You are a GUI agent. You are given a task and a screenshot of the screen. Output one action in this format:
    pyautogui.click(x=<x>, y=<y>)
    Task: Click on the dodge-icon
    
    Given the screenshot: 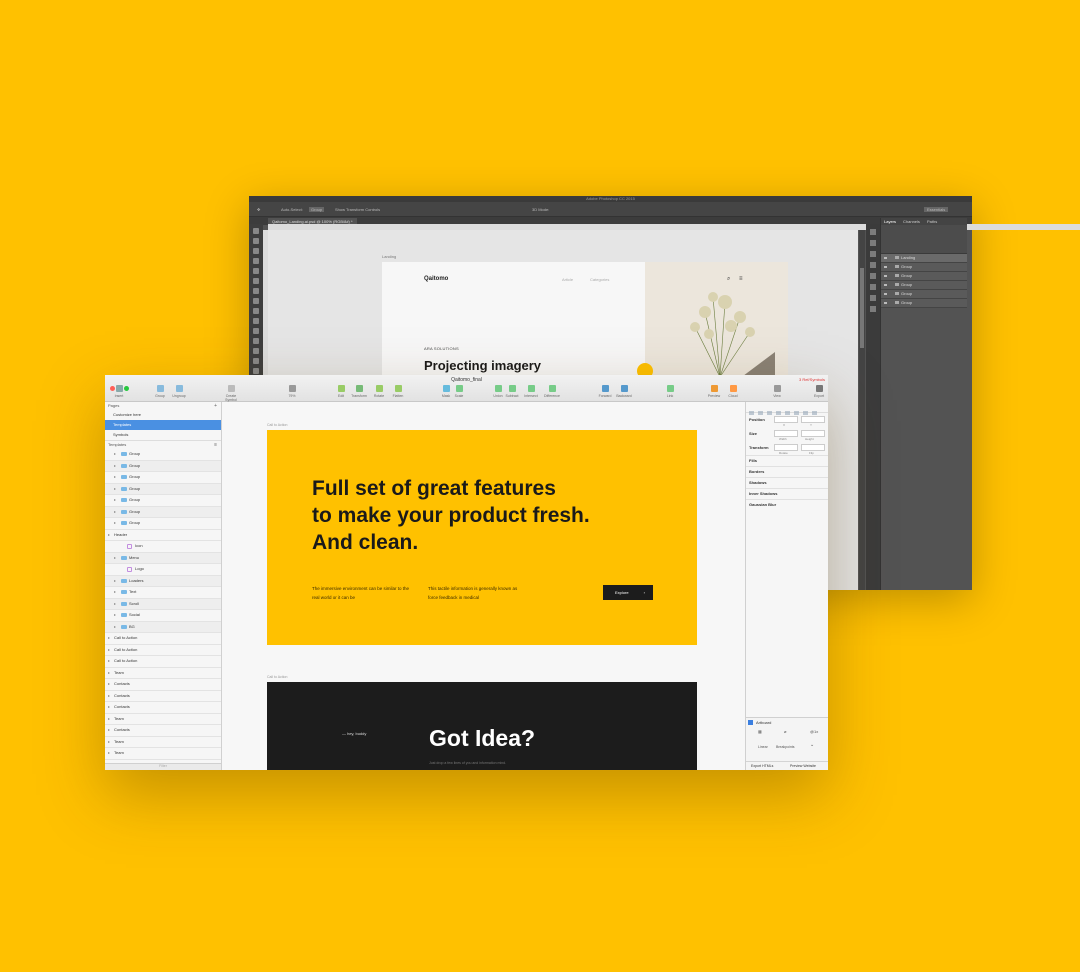 What is the action you would take?
    pyautogui.click(x=256, y=361)
    